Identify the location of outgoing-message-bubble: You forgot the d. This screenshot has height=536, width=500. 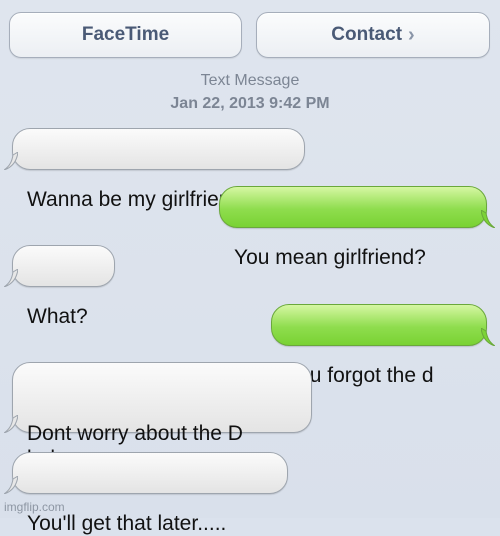
(383, 345).